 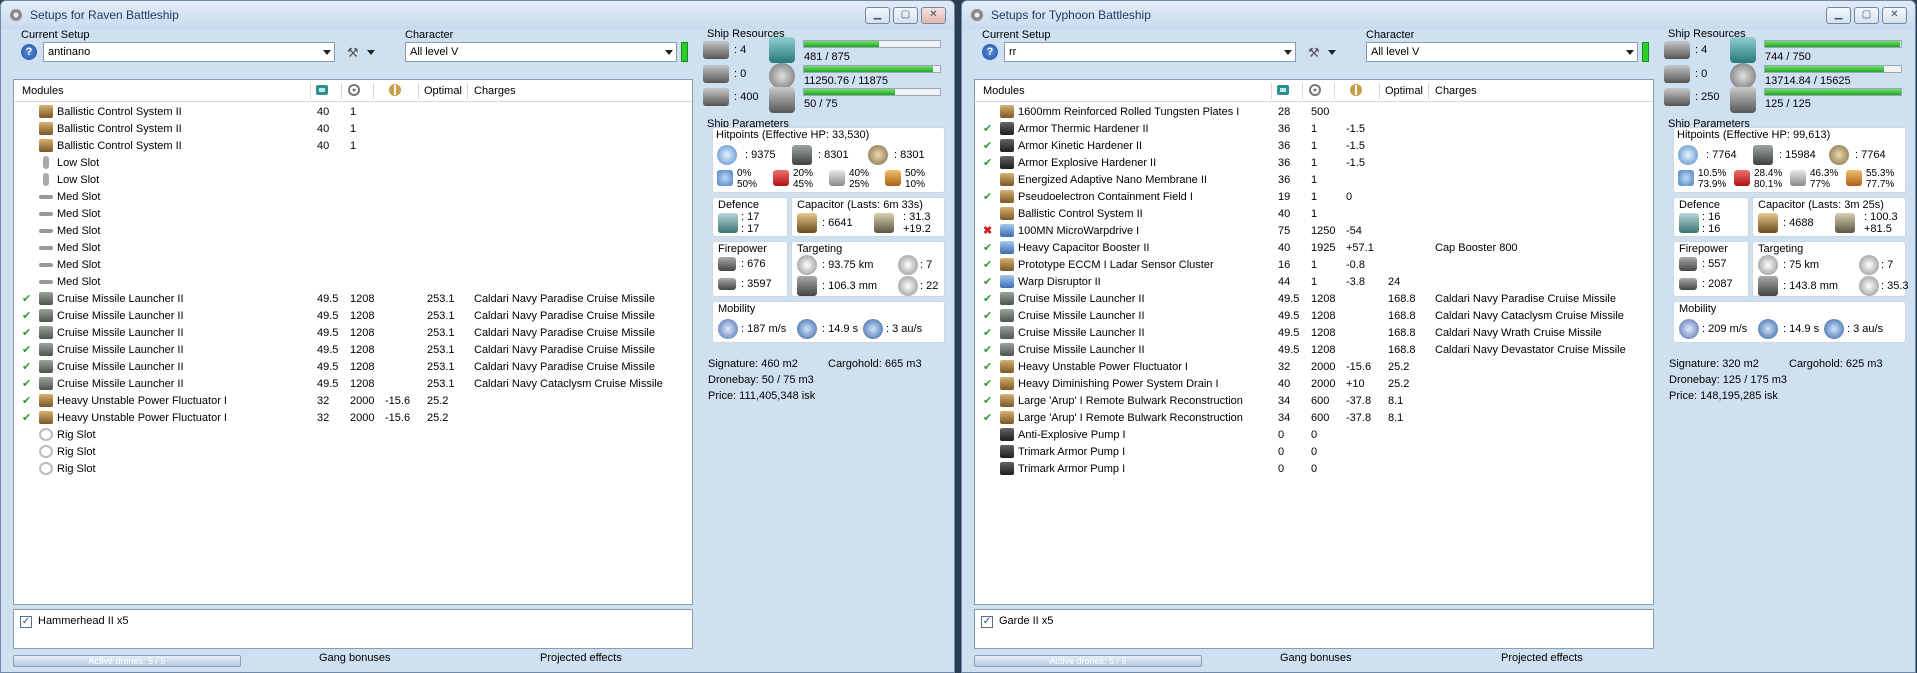 I want to click on setup-select: antinano, so click(x=189, y=52).